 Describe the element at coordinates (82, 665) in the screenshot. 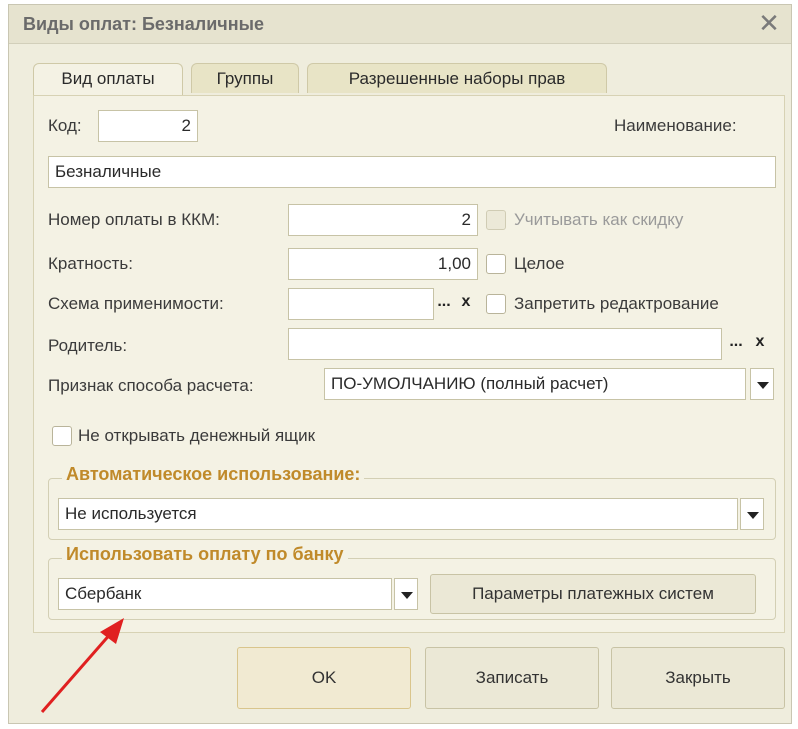

I see `annotation-arrow-icon` at that location.